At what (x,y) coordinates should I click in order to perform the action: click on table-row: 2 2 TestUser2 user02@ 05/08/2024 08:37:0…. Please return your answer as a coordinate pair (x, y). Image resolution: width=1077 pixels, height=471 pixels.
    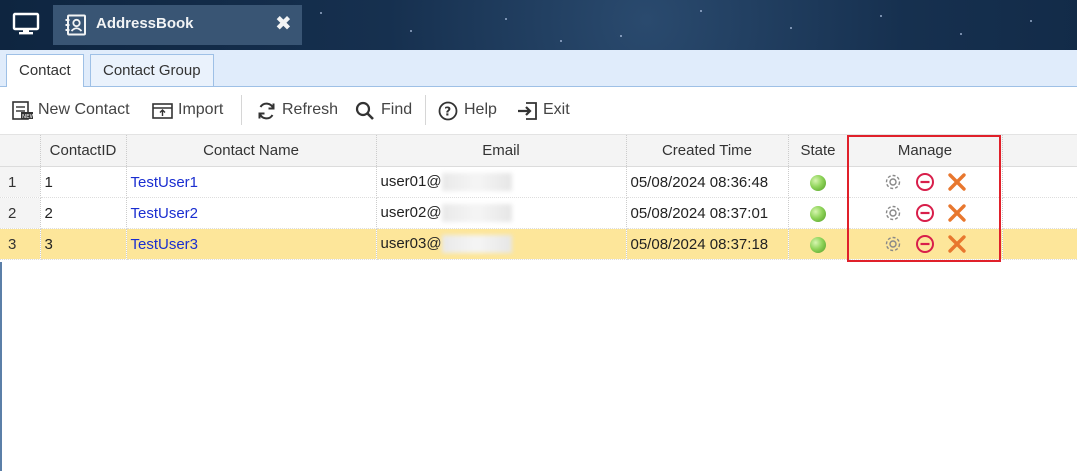
    Looking at the image, I should click on (538, 213).